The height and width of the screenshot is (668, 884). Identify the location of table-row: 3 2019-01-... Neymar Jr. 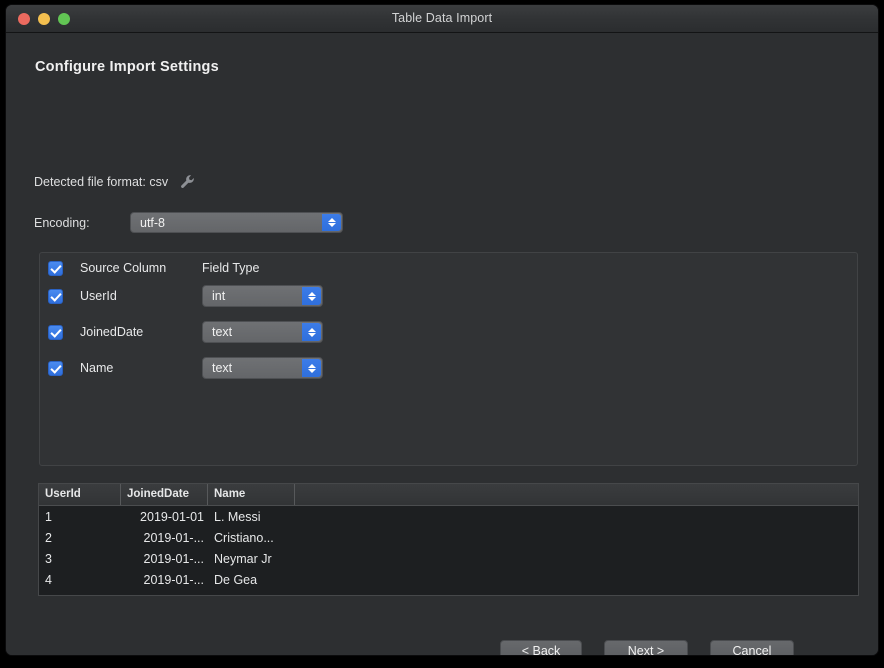
(448, 558).